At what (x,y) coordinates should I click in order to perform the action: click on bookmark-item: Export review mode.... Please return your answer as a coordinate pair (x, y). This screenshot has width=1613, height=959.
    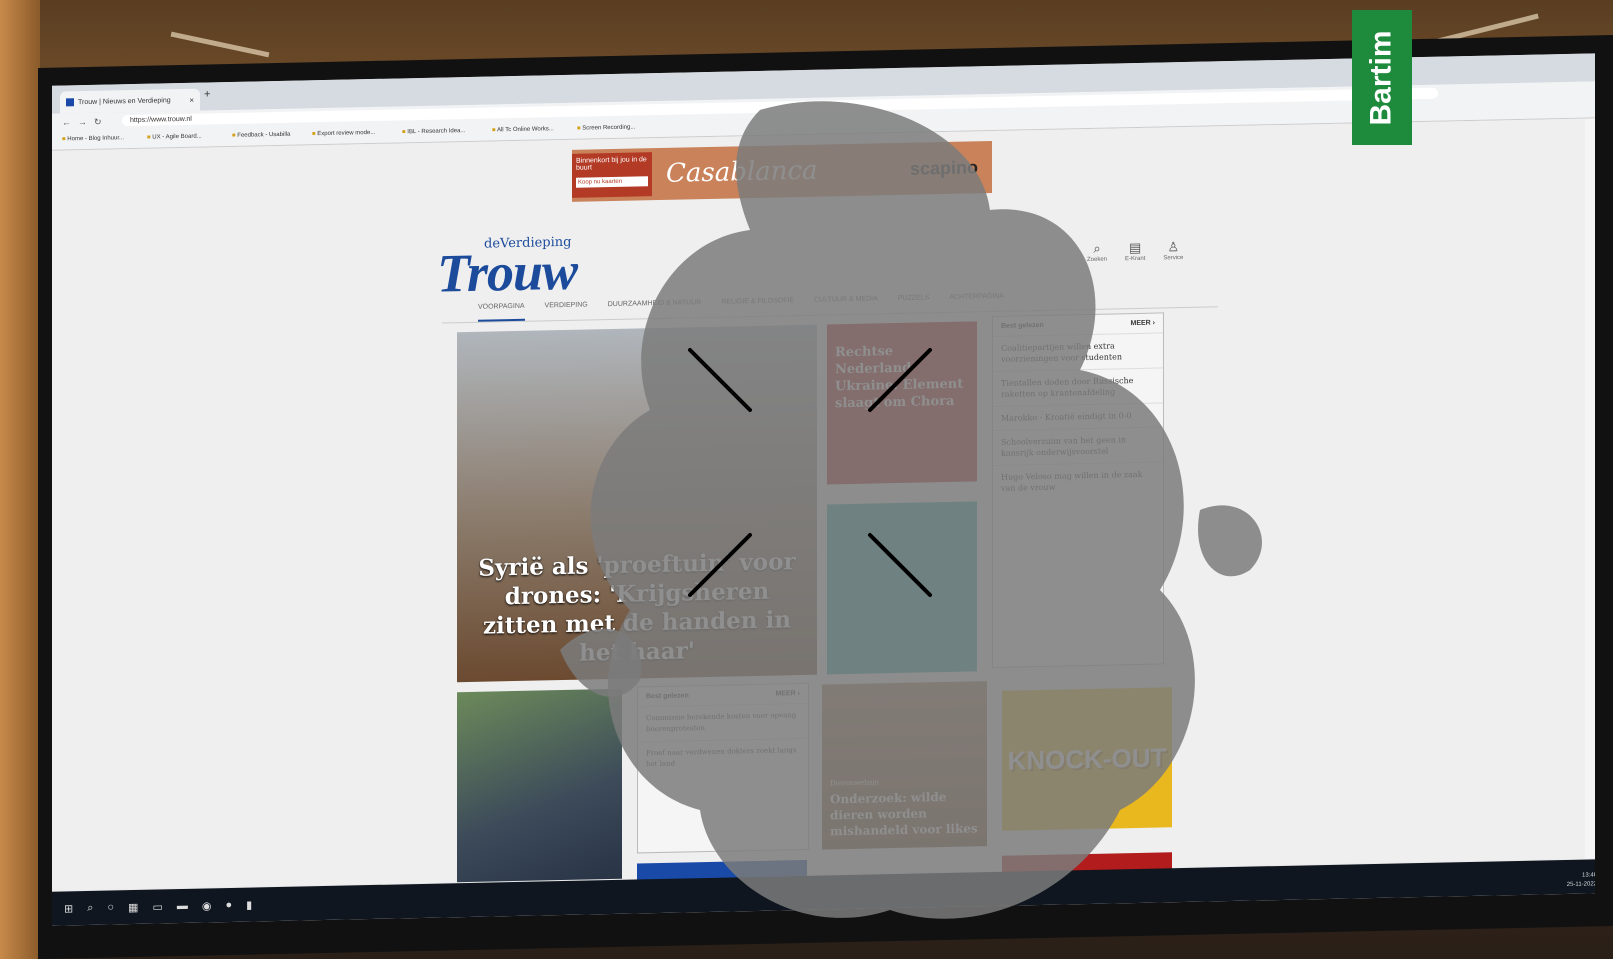
    Looking at the image, I should click on (343, 133).